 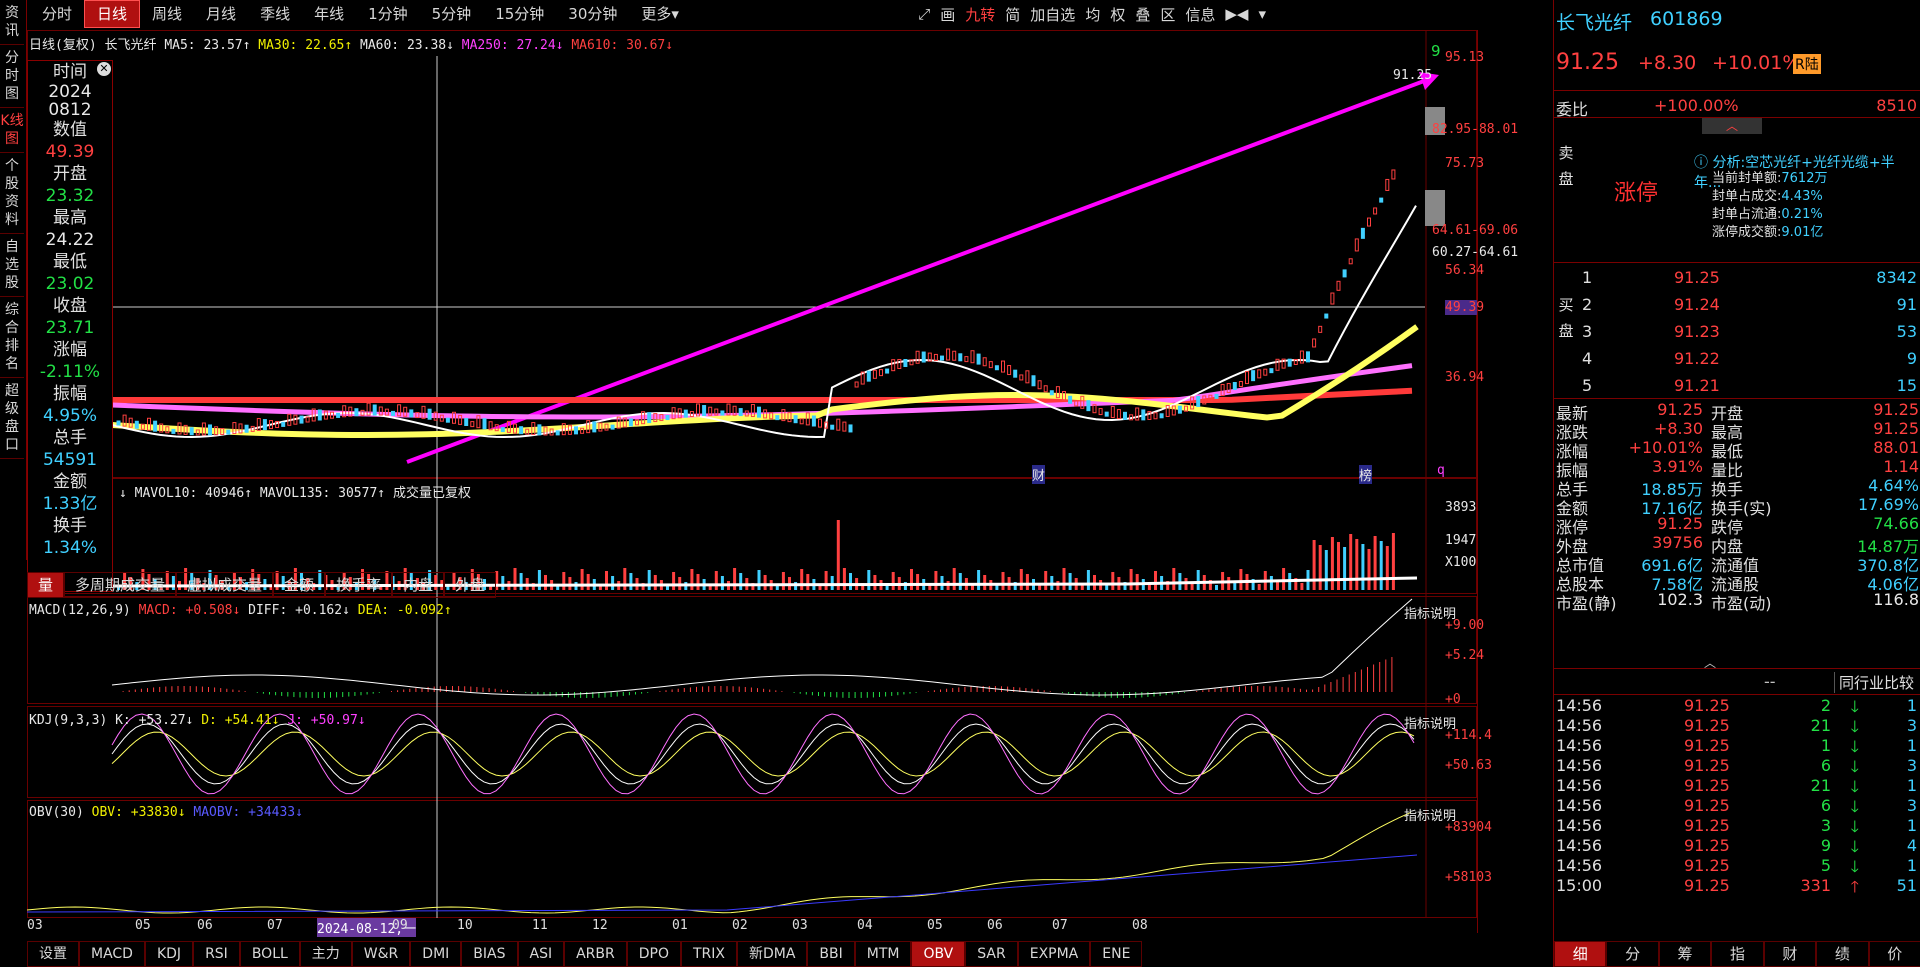 I want to click on tick-volume: 9, so click(x=1825, y=845).